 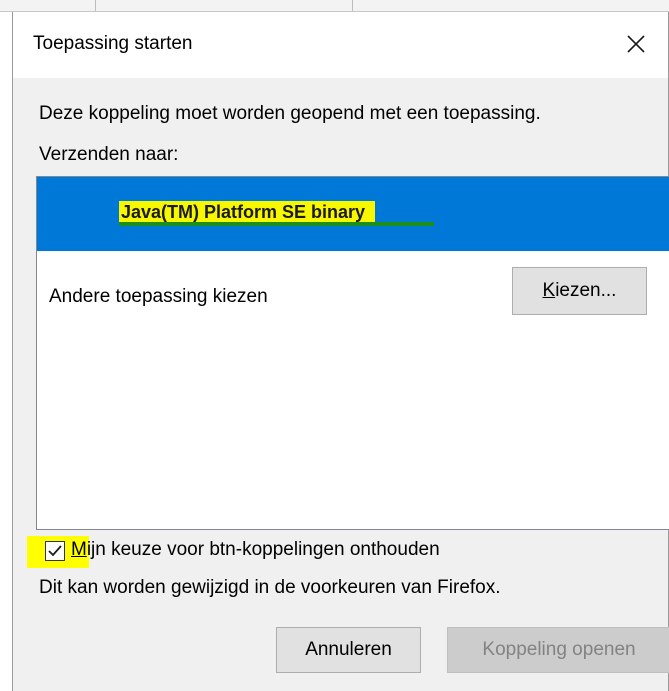 I want to click on remember-choice-accesskey: M, so click(x=79, y=549).